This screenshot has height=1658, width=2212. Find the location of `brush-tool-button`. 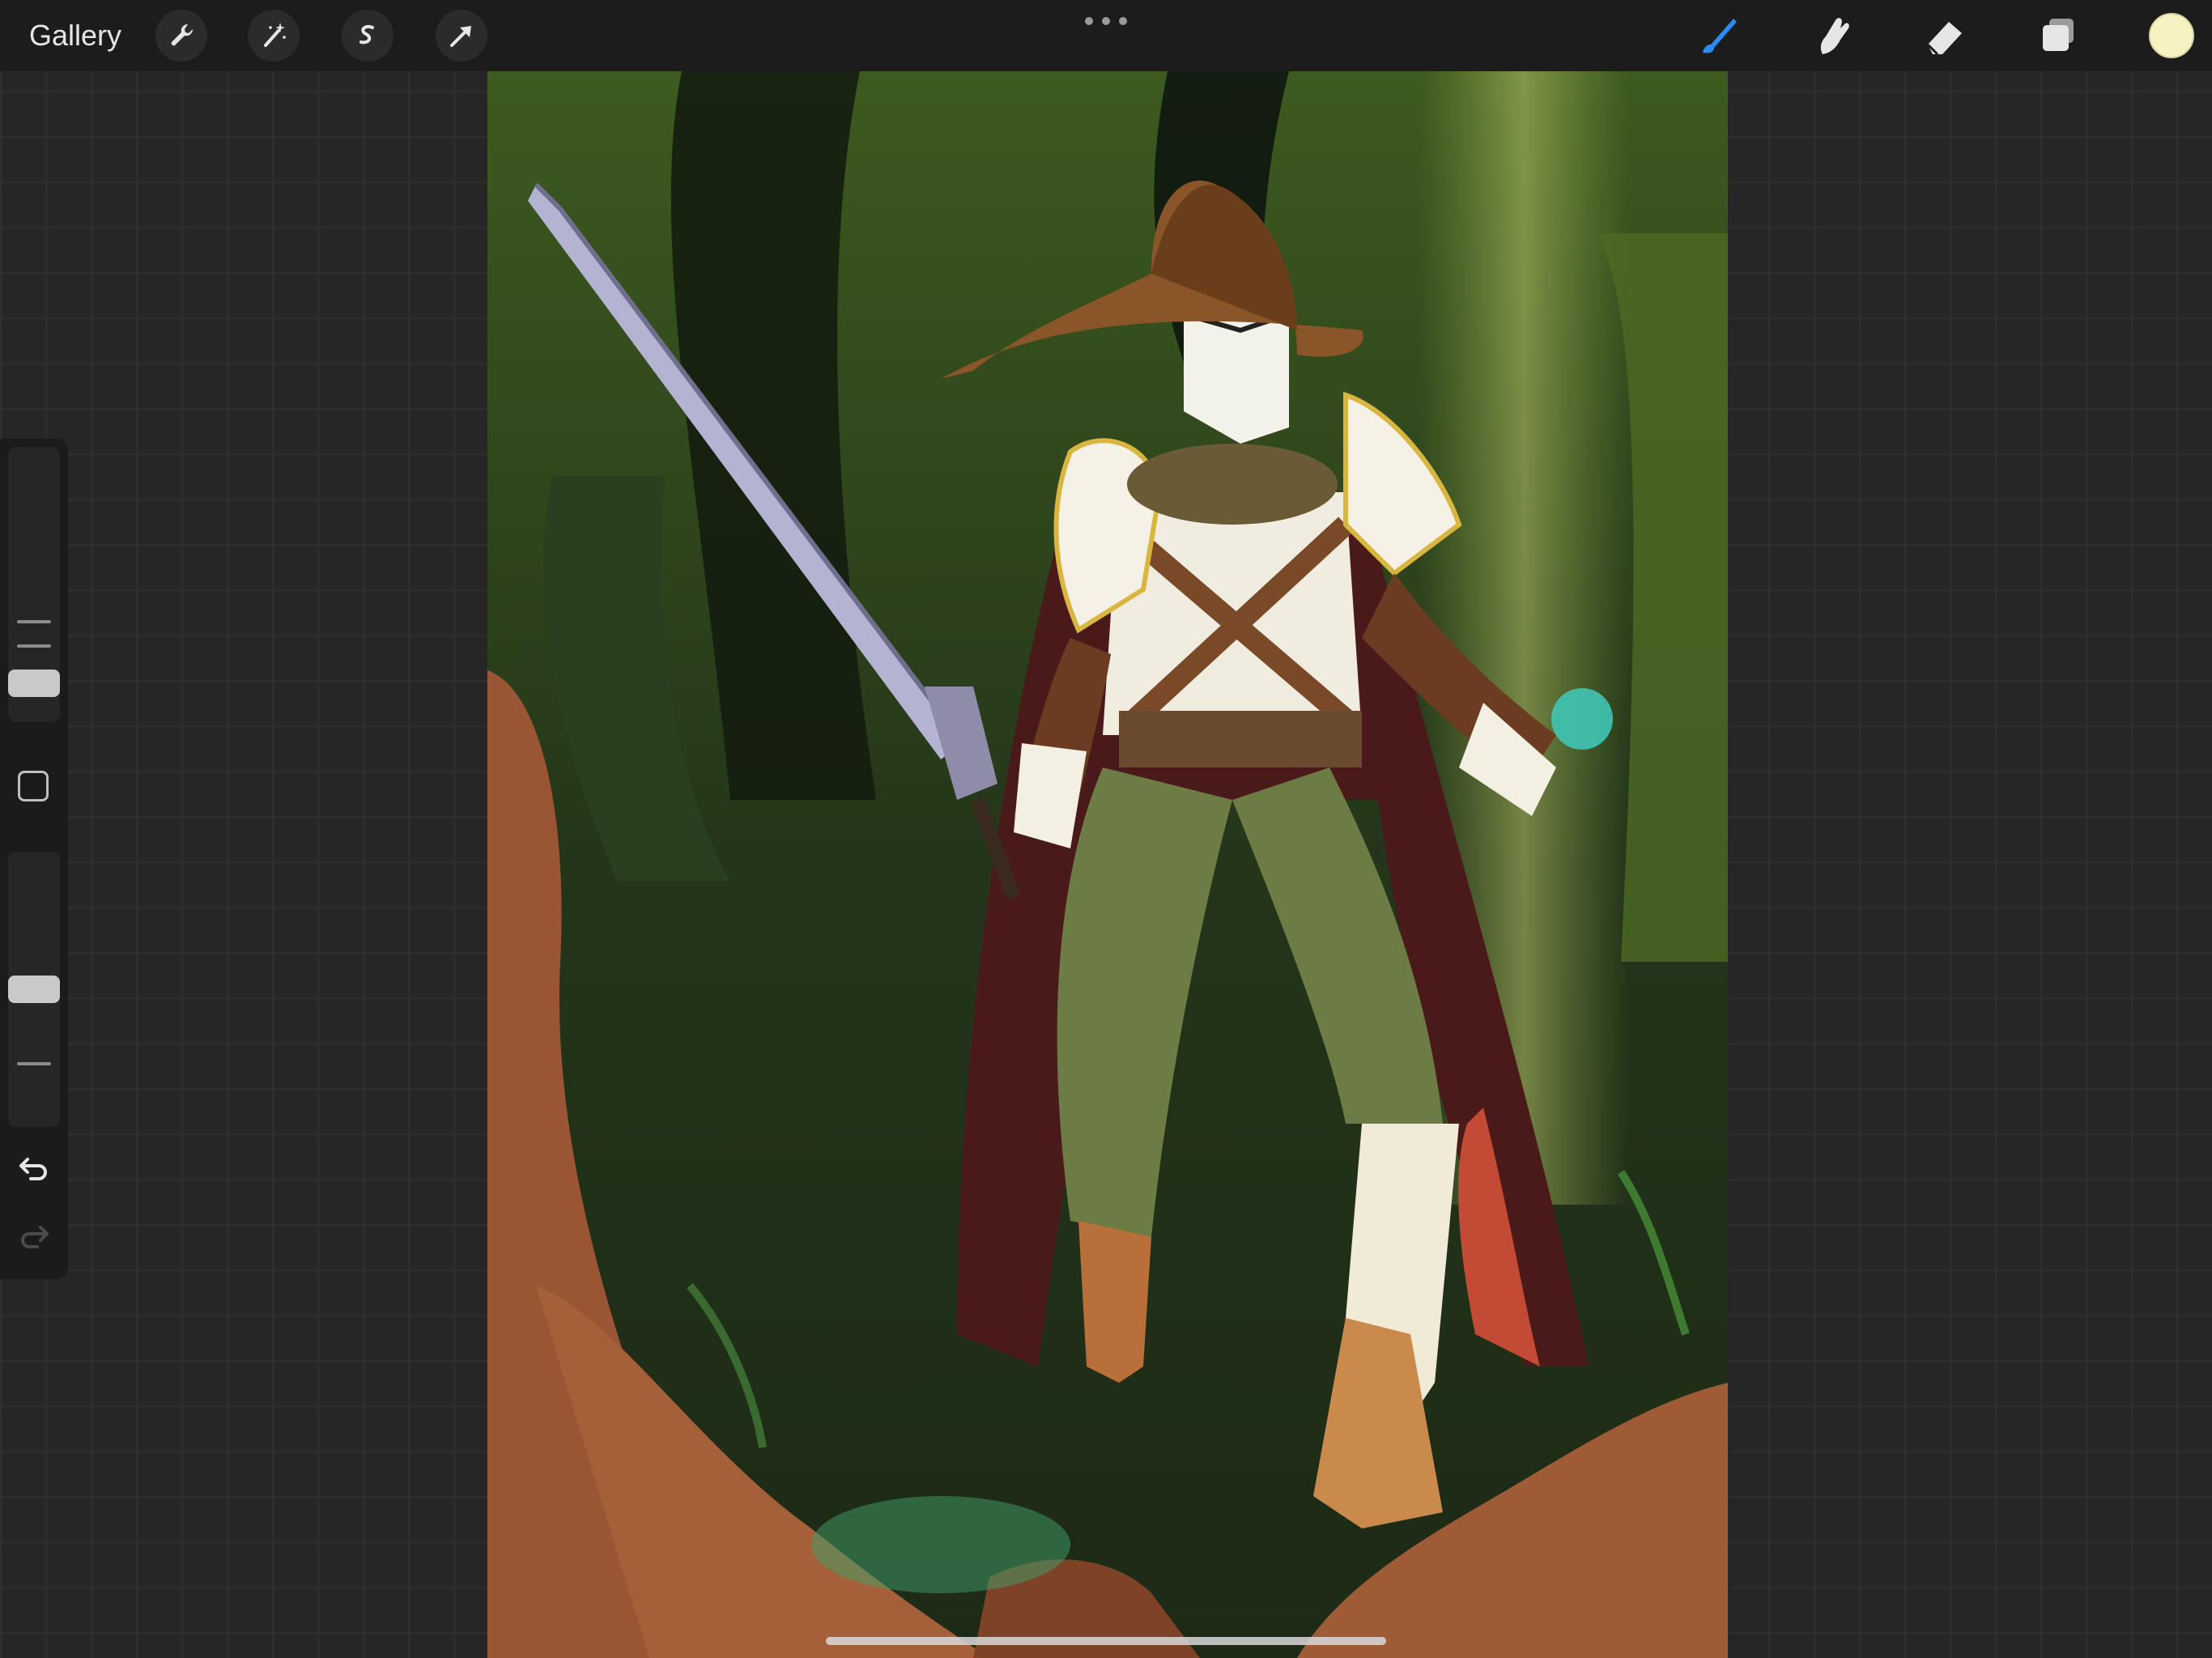

brush-tool-button is located at coordinates (1719, 35).